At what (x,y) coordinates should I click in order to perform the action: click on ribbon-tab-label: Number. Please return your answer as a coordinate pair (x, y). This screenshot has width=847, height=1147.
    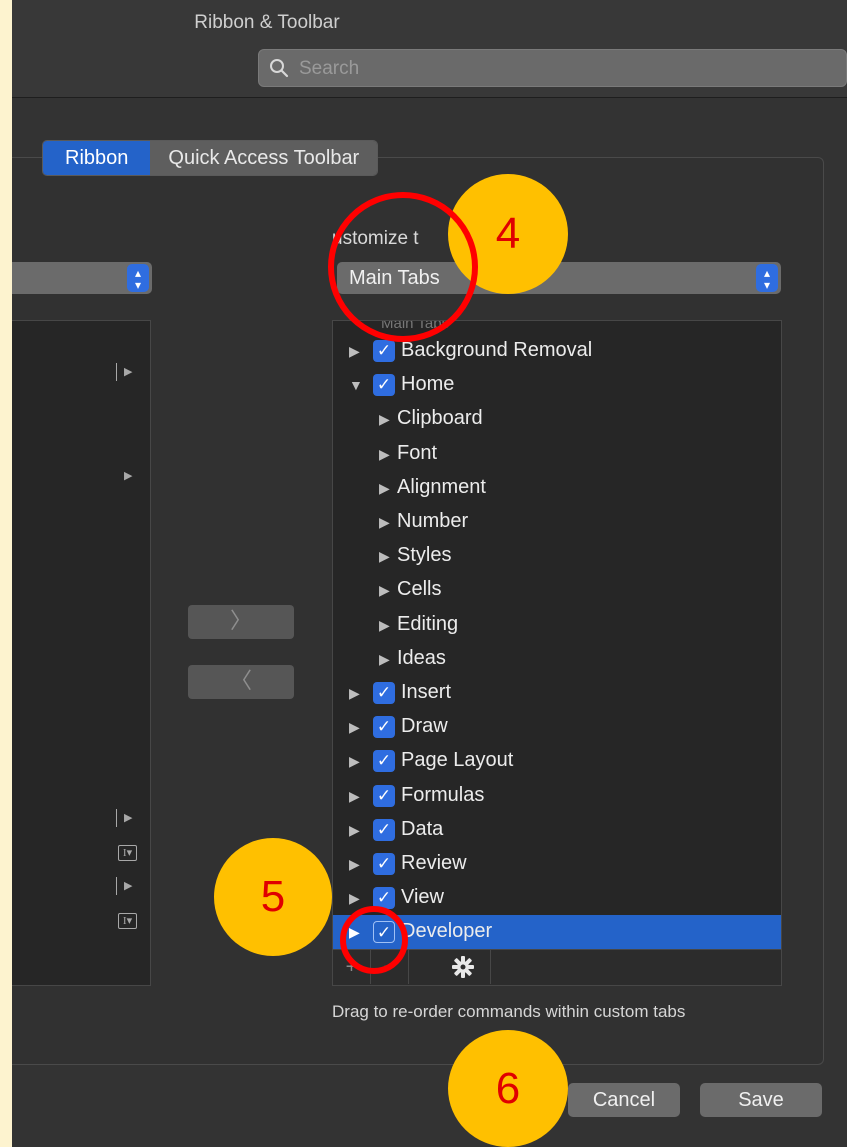
    Looking at the image, I should click on (433, 521).